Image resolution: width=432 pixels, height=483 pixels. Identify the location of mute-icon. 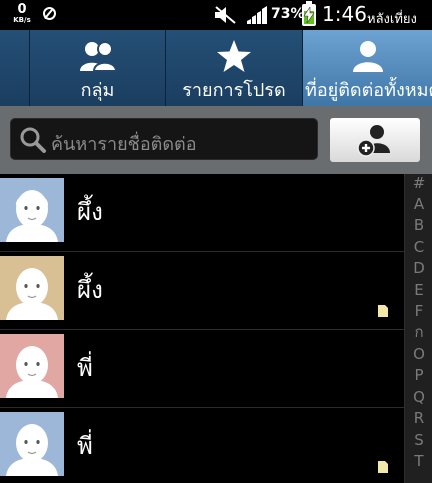
(225, 15).